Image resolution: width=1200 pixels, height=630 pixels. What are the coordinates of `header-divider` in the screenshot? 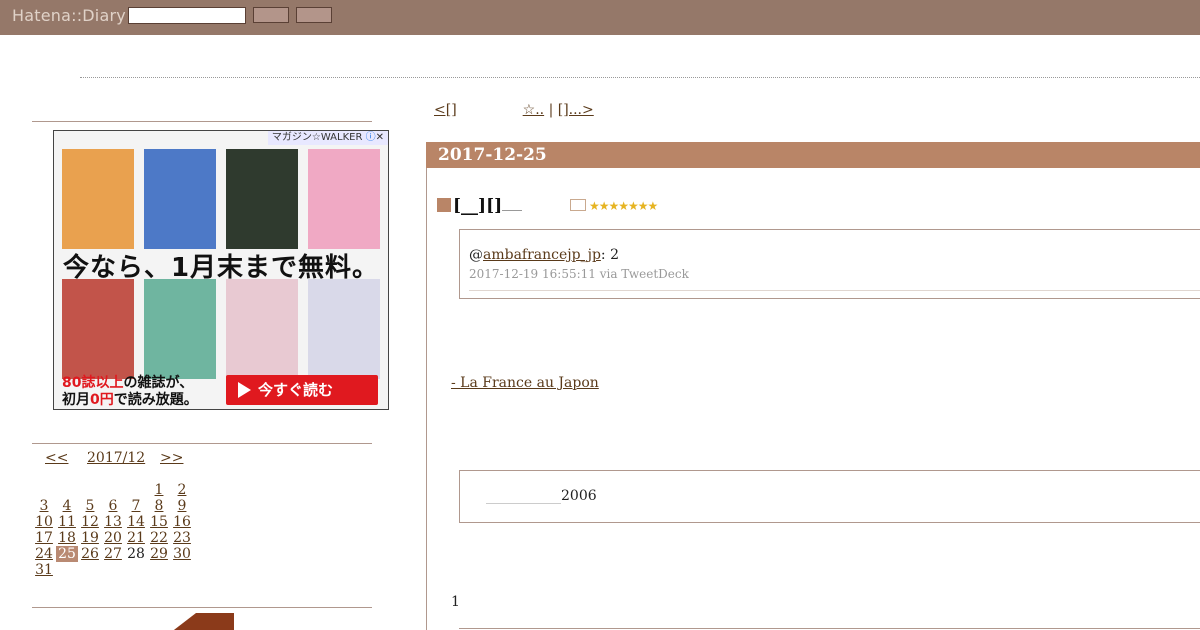 It's located at (640, 77).